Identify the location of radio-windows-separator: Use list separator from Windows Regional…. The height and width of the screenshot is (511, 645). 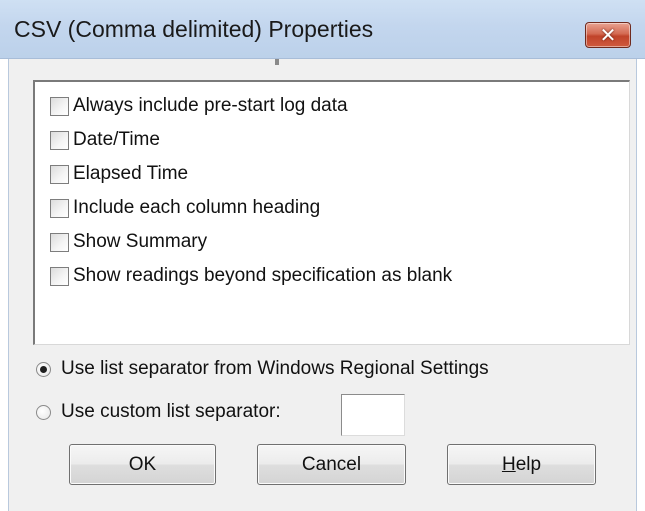
(262, 369).